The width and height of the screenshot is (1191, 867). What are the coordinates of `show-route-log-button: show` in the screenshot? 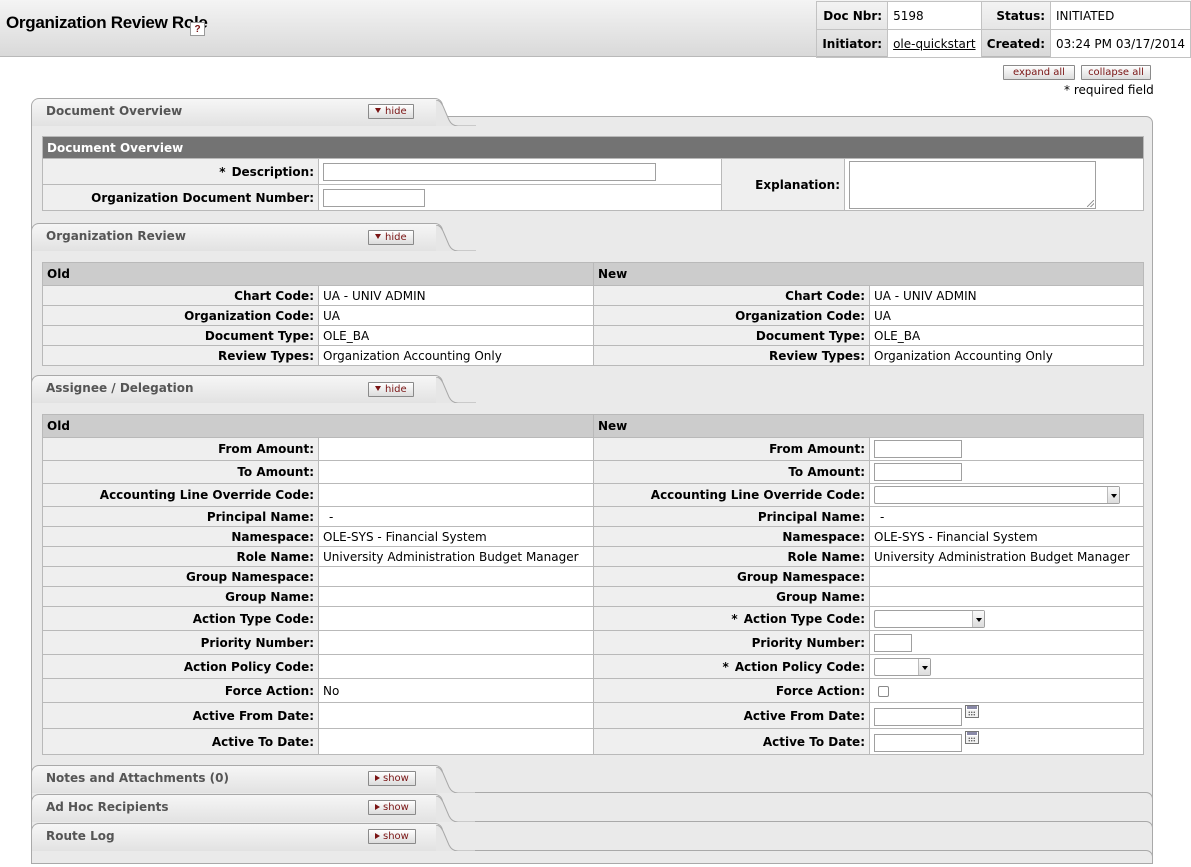 It's located at (392, 836).